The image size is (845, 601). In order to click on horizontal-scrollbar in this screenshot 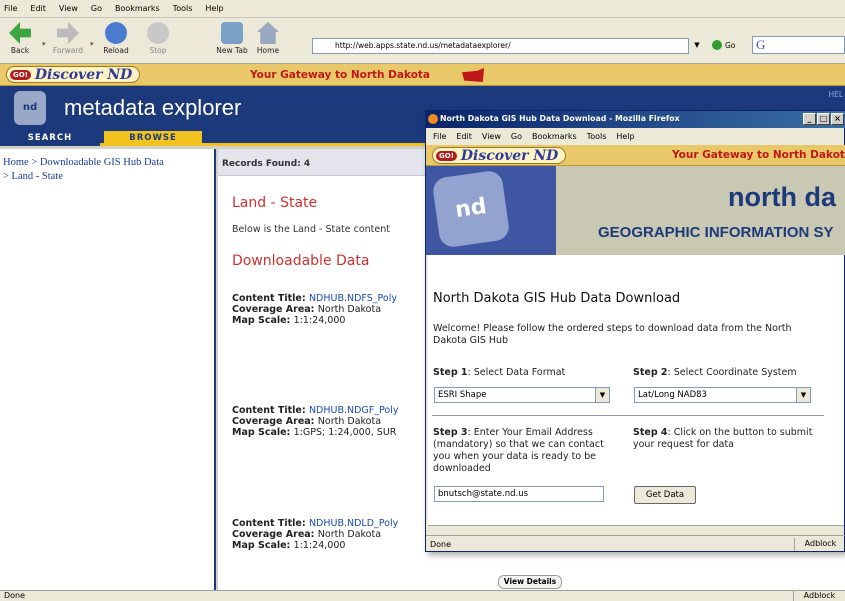, I will do `click(636, 530)`.